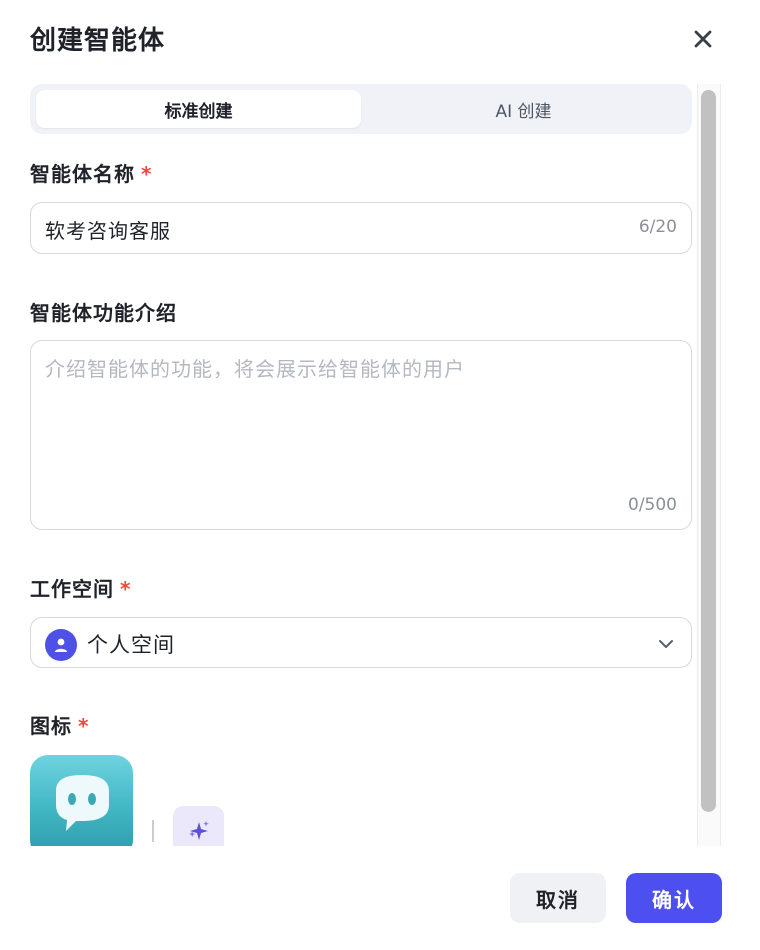 Image resolution: width=760 pixels, height=950 pixels. I want to click on description-placeholder: 介绍智能体的功能，将会展示给智能体的用户, so click(255, 369).